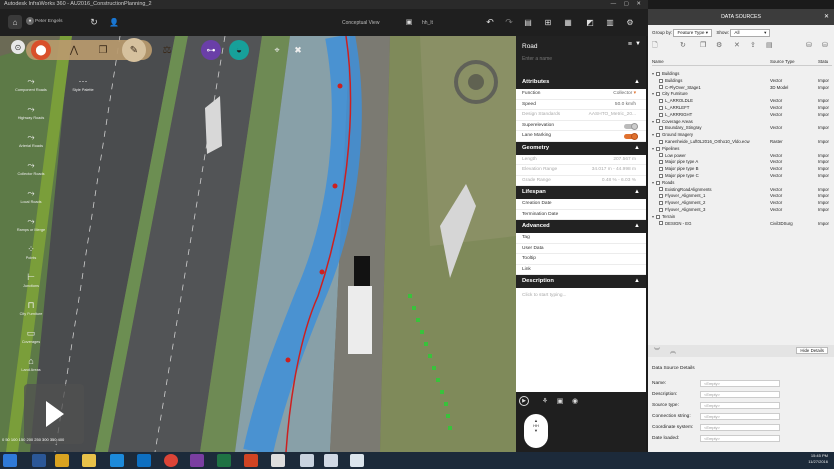 The width and height of the screenshot is (834, 469). I want to click on start-icon, so click(10, 460).